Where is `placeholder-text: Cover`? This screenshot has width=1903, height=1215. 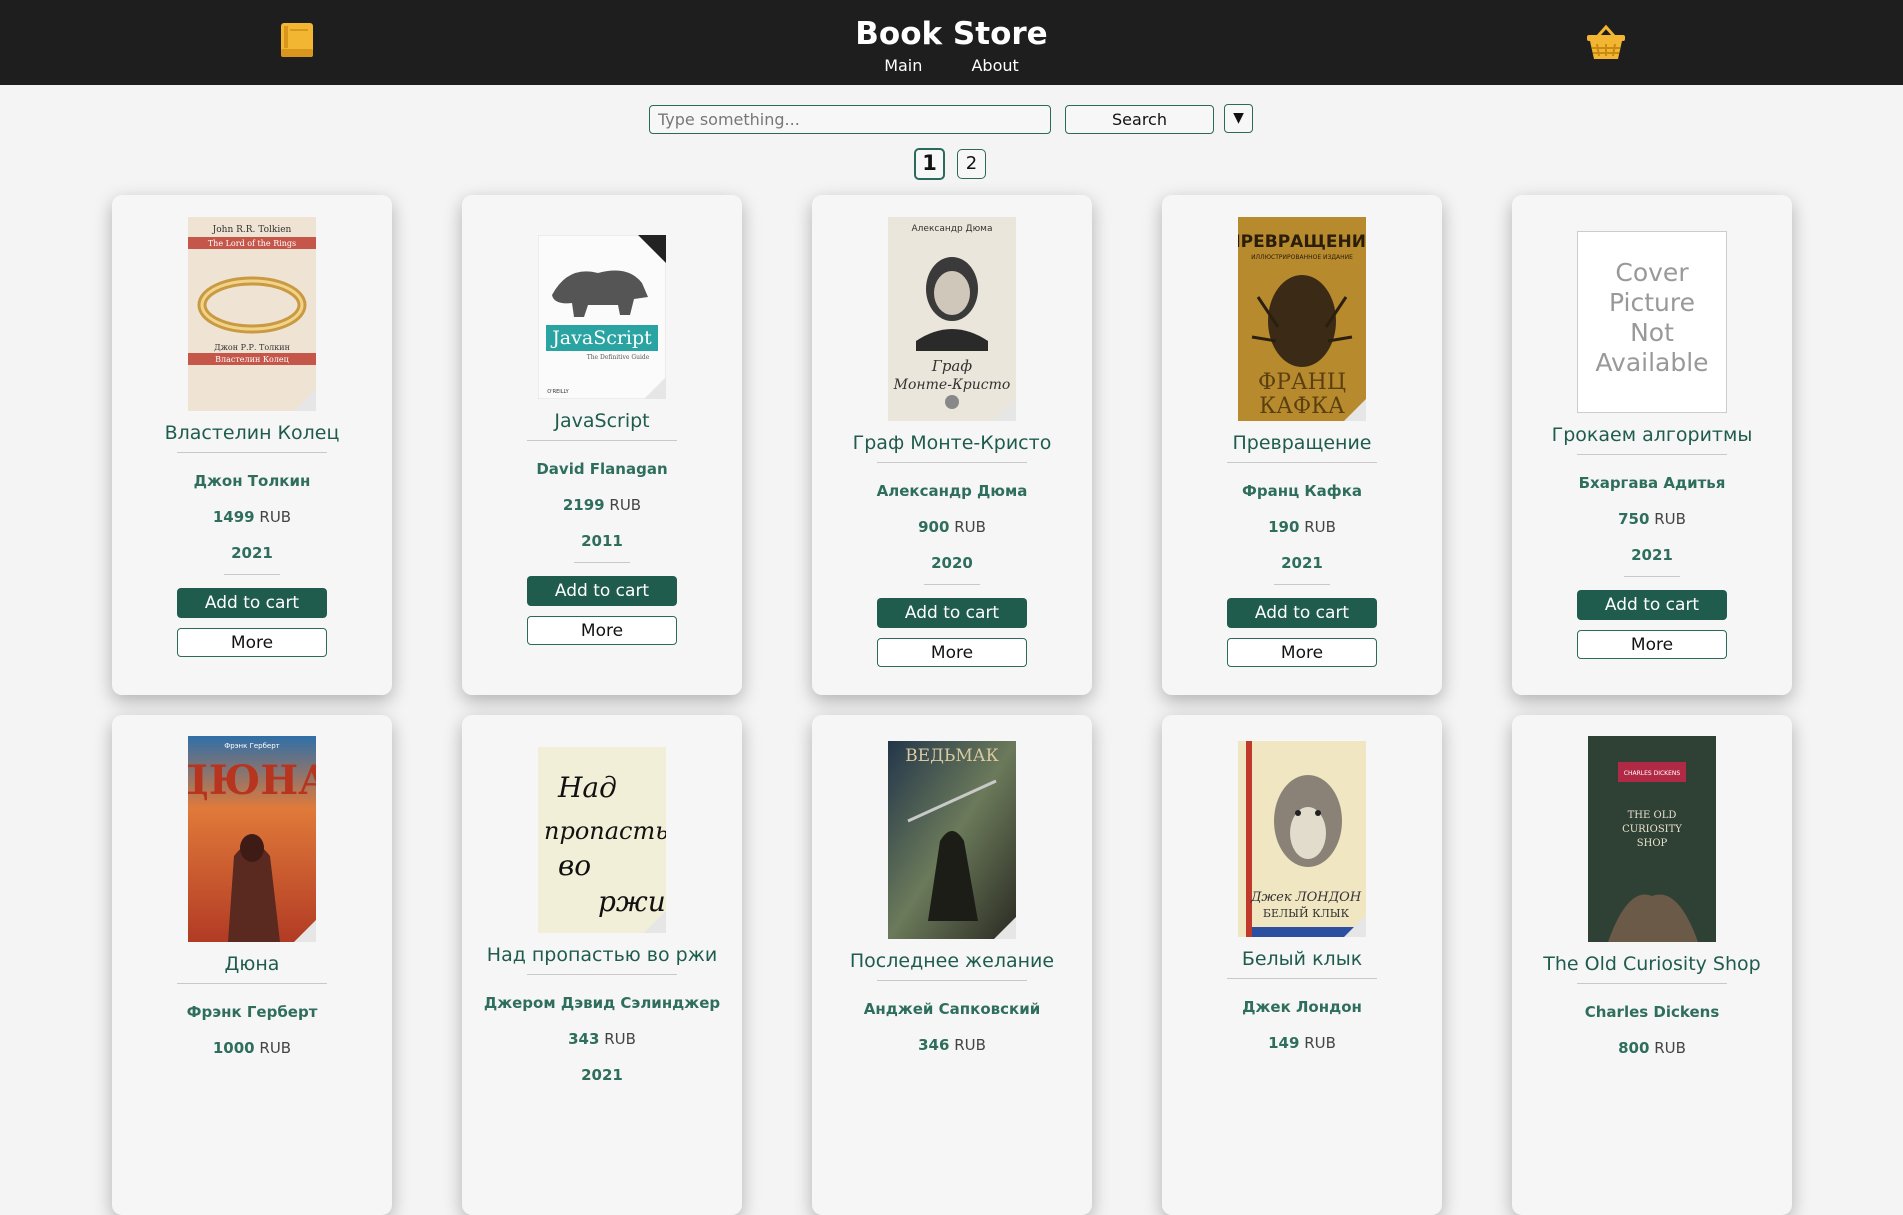 placeholder-text: Cover is located at coordinates (1652, 272).